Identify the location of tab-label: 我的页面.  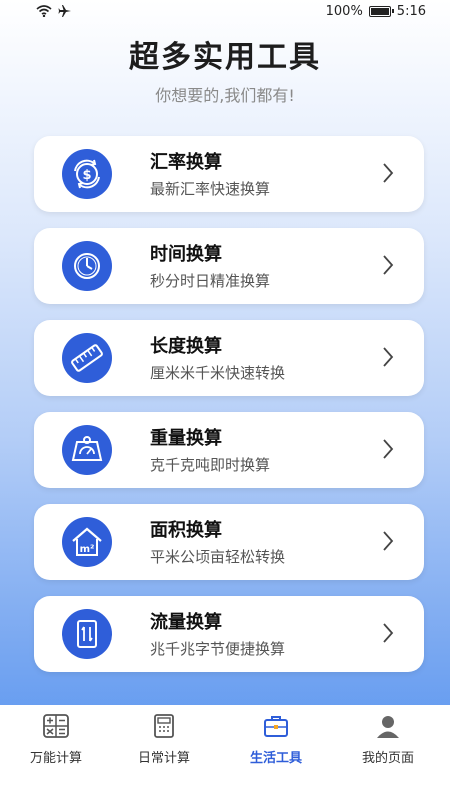
(387, 758).